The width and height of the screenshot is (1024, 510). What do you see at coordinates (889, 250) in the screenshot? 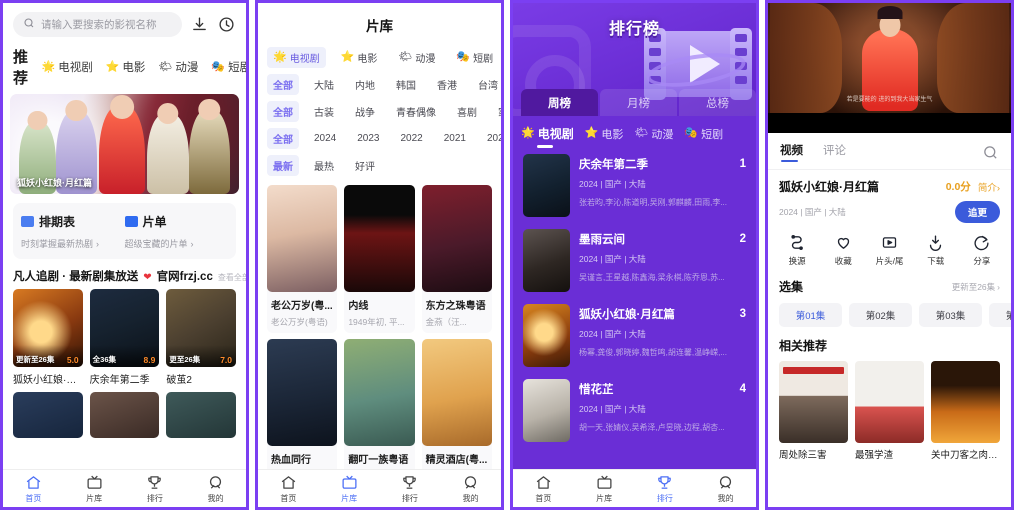
I see `skip-intro-button: 片头/尾` at bounding box center [889, 250].